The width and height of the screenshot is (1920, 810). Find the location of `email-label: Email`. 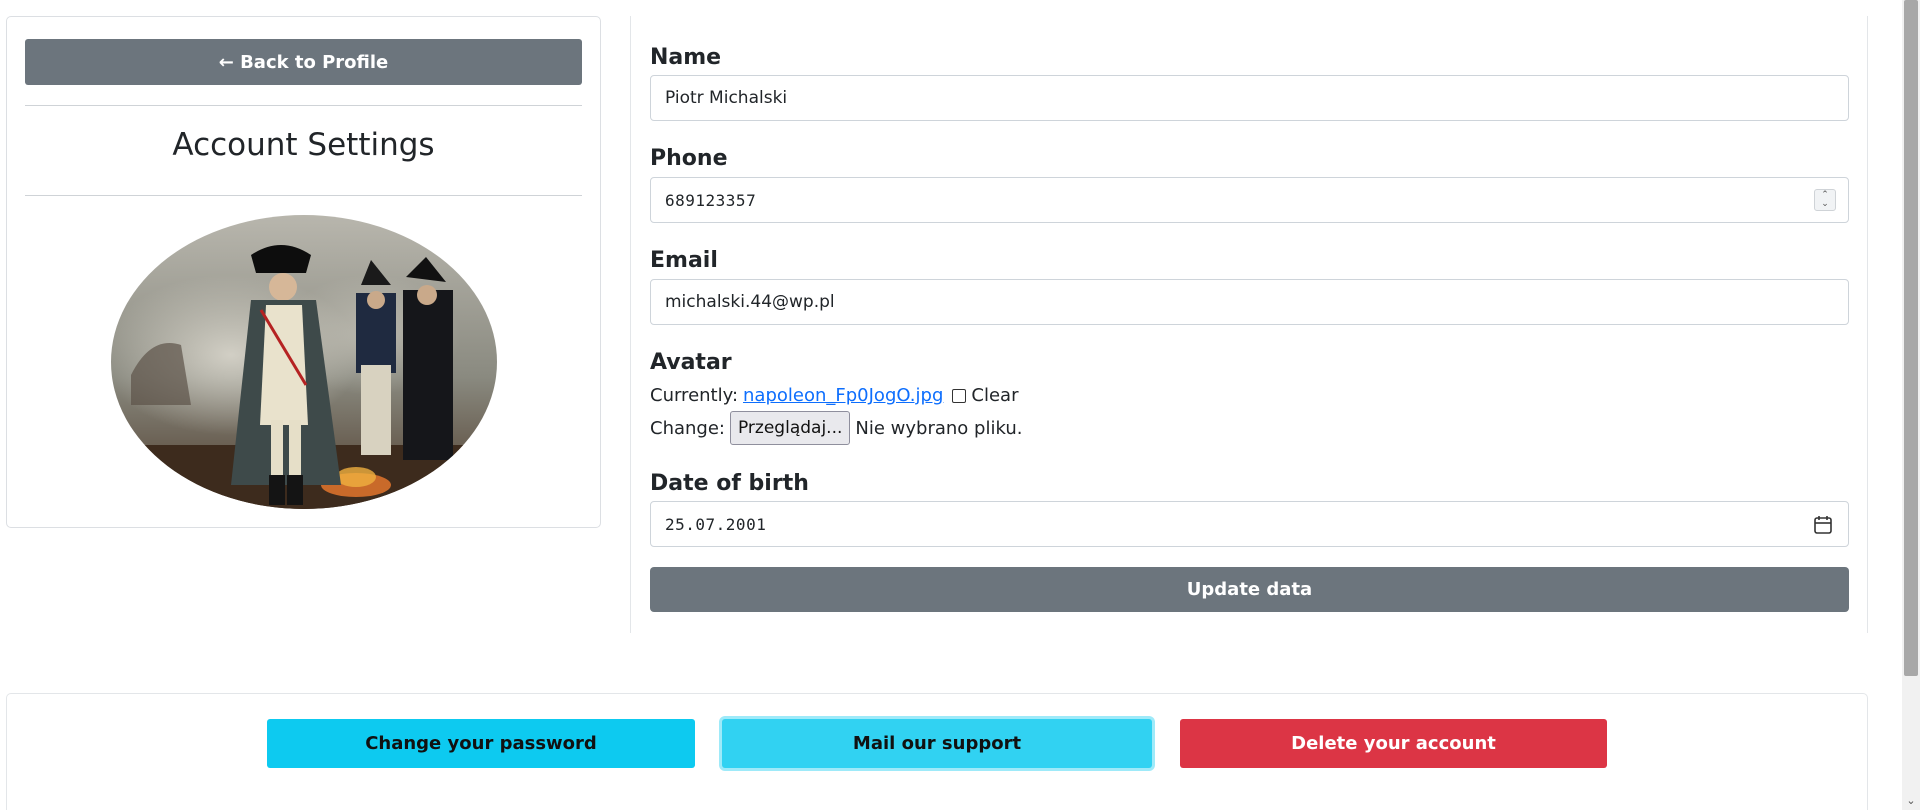

email-label: Email is located at coordinates (684, 260).